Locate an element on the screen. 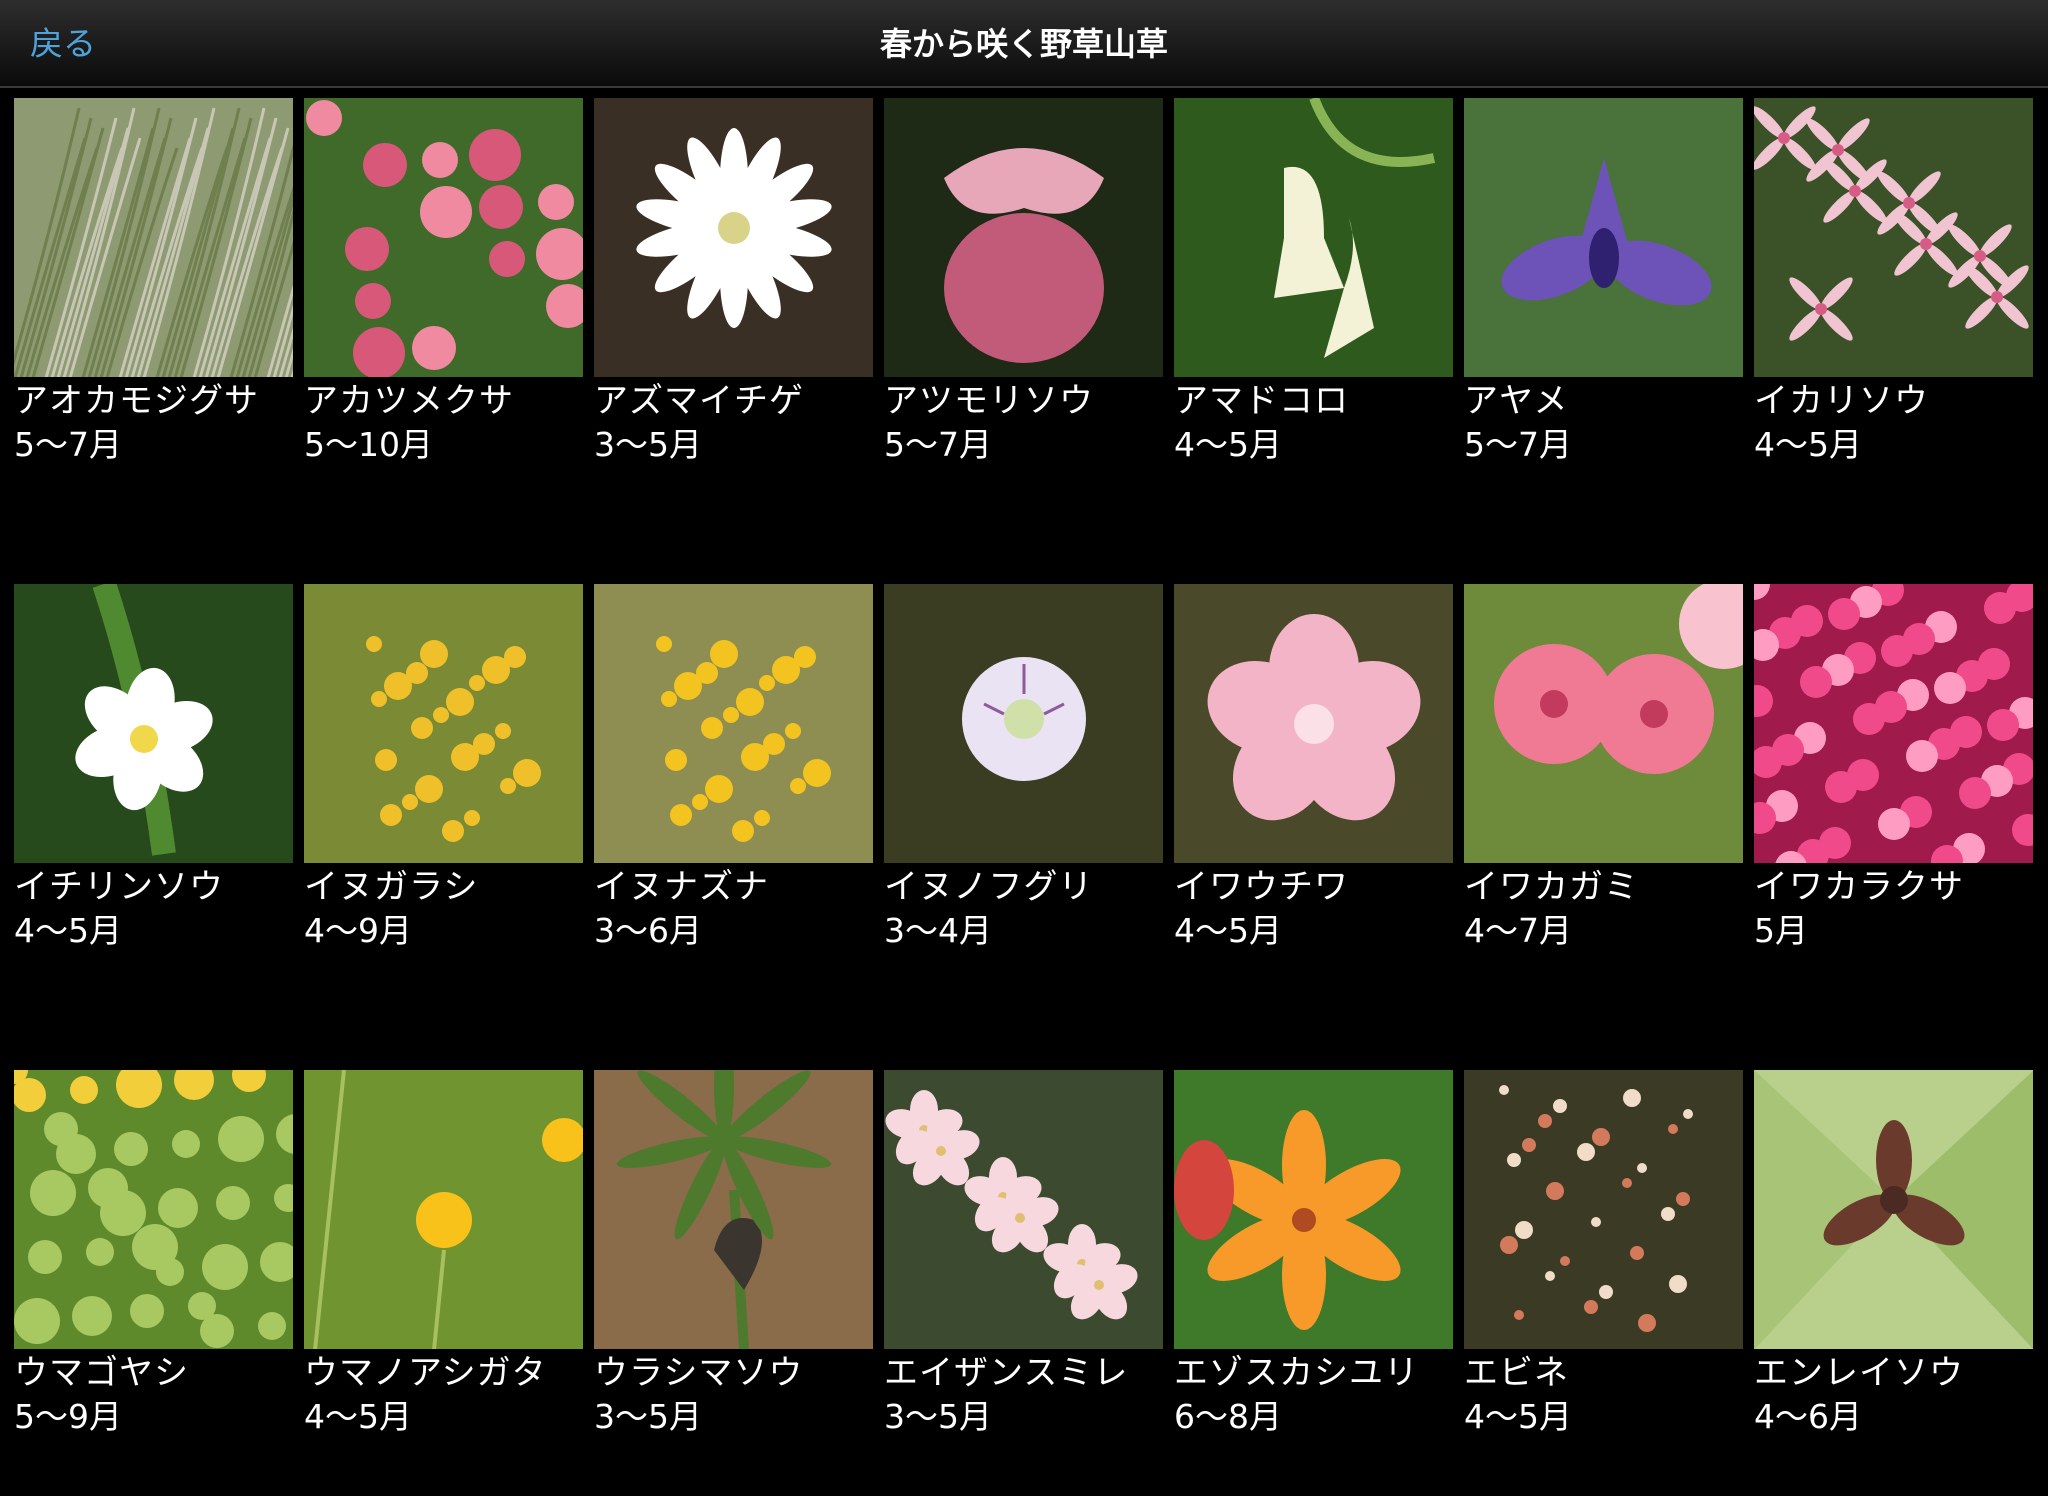 This screenshot has width=2048, height=1496. plant-name: アマドコロ is located at coordinates (1261, 401).